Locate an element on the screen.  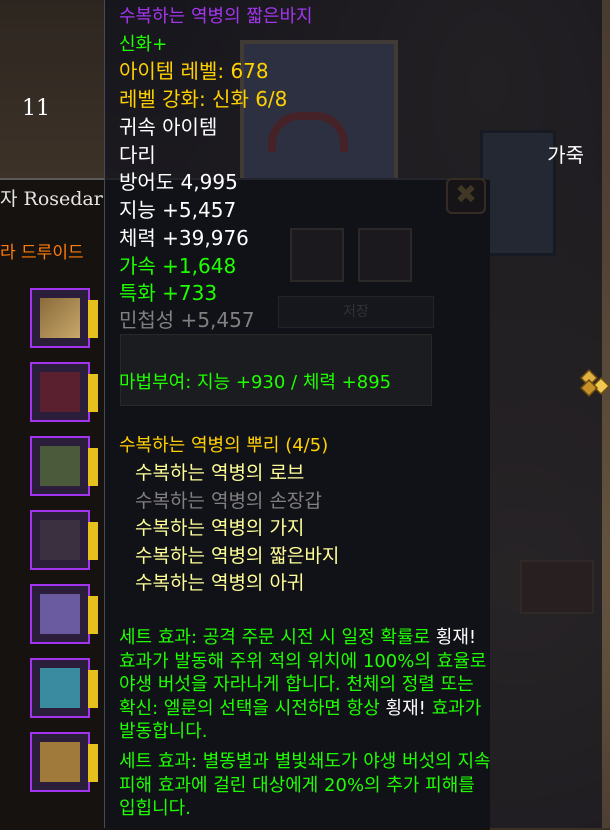
legs-icon is located at coordinates (60, 466).